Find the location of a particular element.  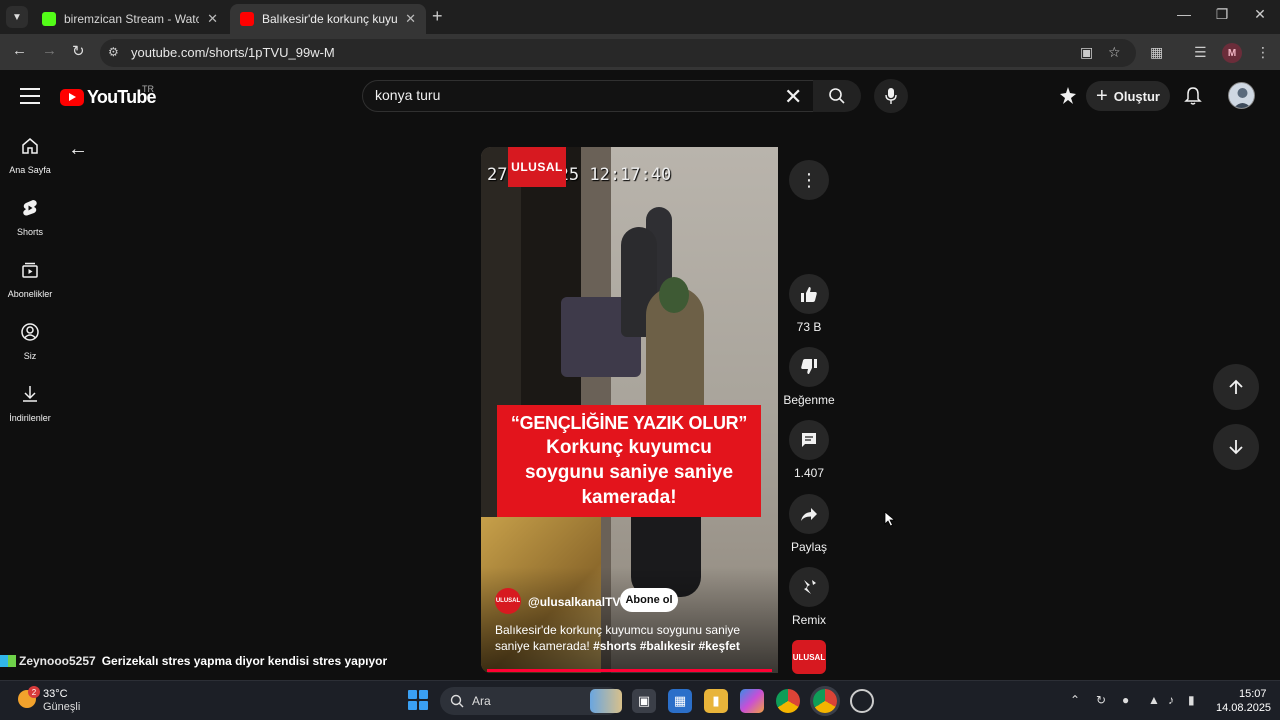

tab-title: biremzican Stream - Watch Live is located at coordinates (132, 19).